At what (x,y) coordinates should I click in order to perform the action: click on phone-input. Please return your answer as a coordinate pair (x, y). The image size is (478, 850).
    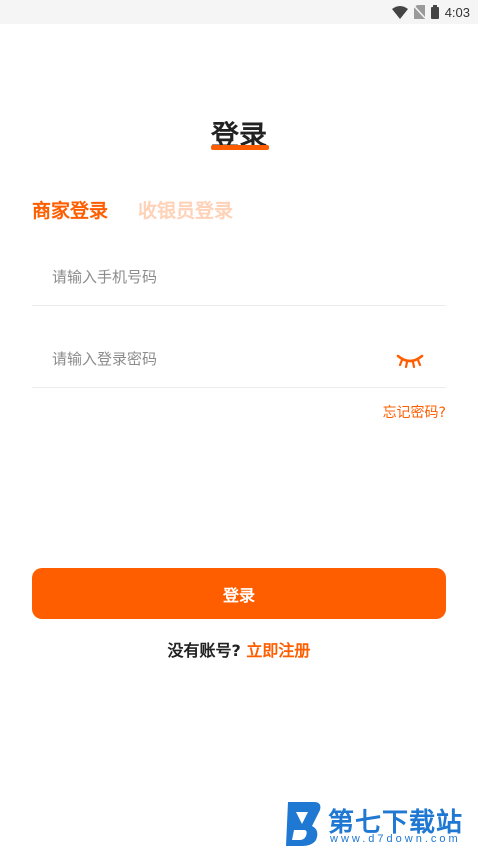
    Looking at the image, I should click on (212, 277).